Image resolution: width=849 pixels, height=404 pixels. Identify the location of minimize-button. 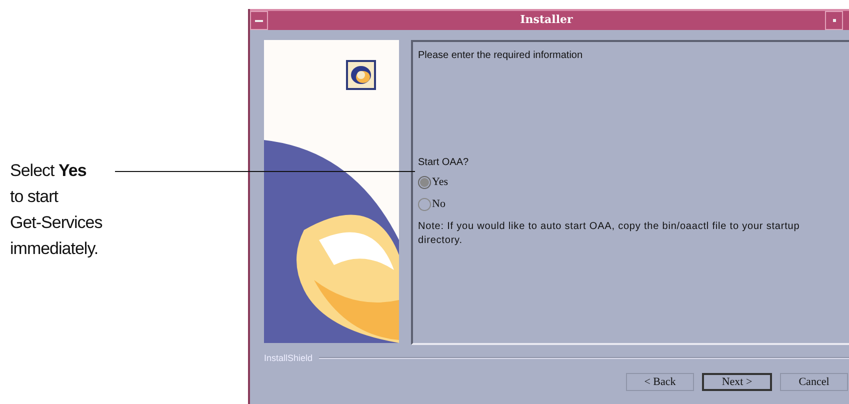
(834, 20).